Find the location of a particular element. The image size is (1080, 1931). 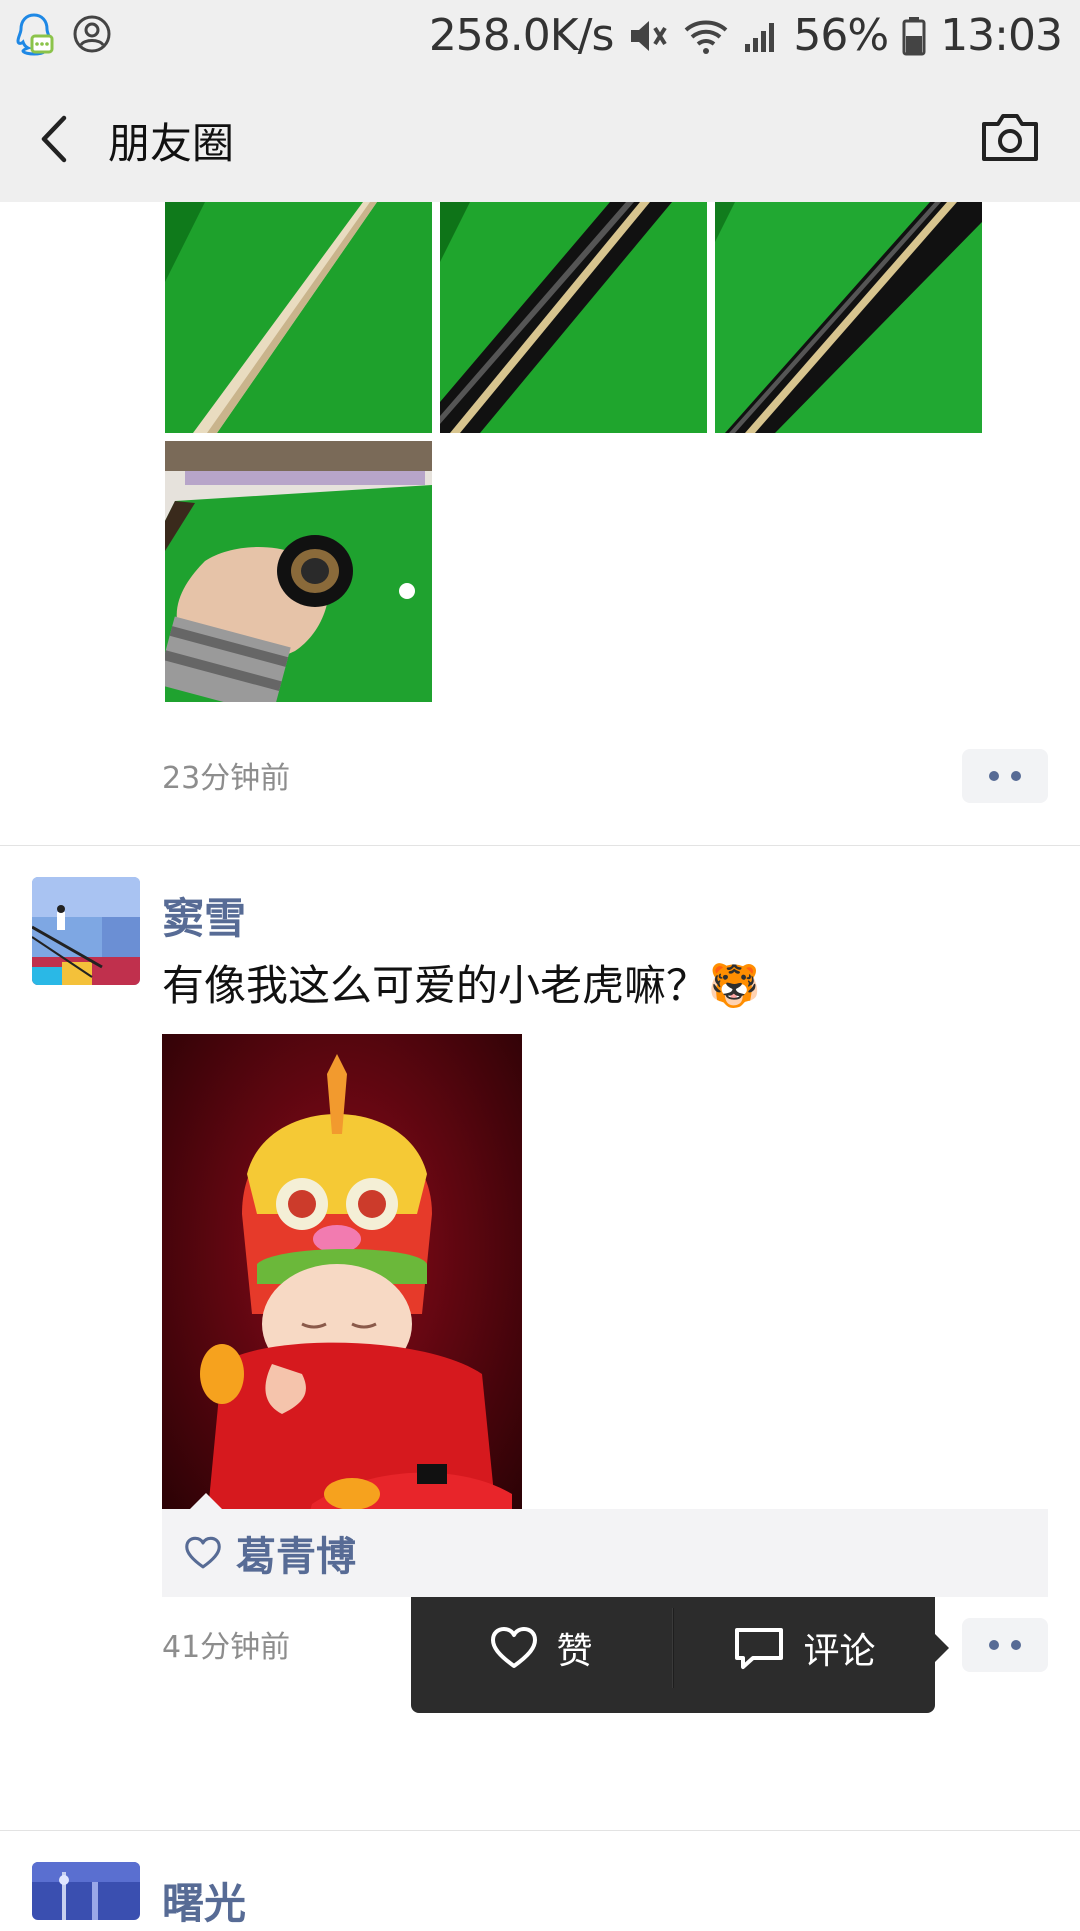

popup-pointer is located at coordinates (942, 1648).